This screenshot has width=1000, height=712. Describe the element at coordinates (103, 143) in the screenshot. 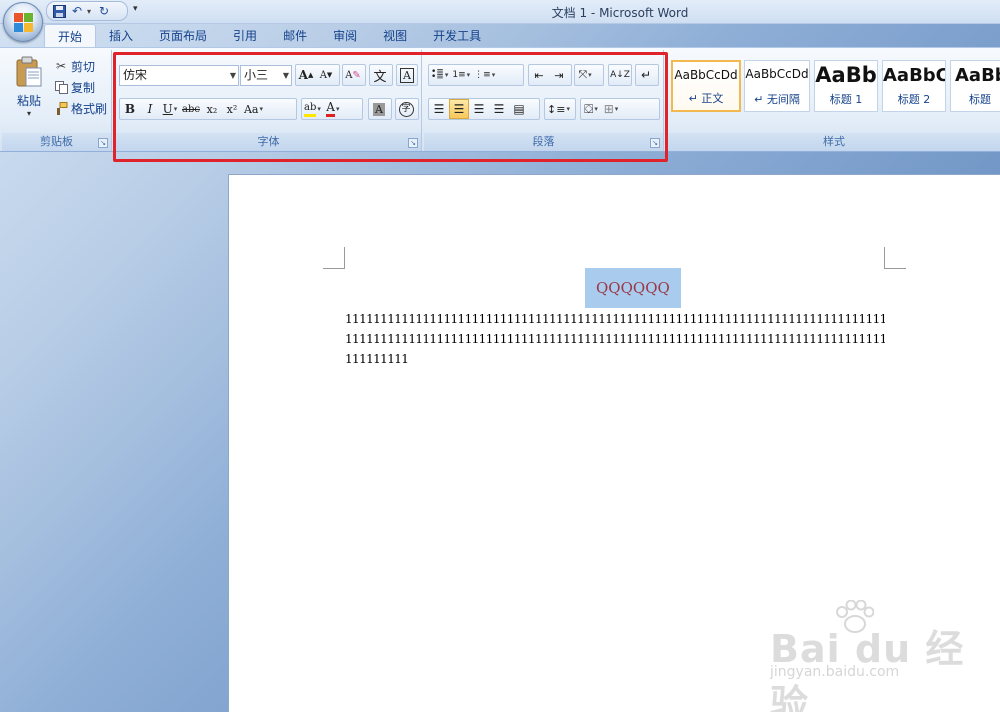

I see `clipboard-dialog-launcher-icon: ↘` at that location.